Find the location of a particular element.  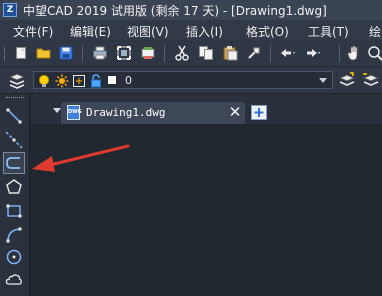

zoom-icon is located at coordinates (374, 53).